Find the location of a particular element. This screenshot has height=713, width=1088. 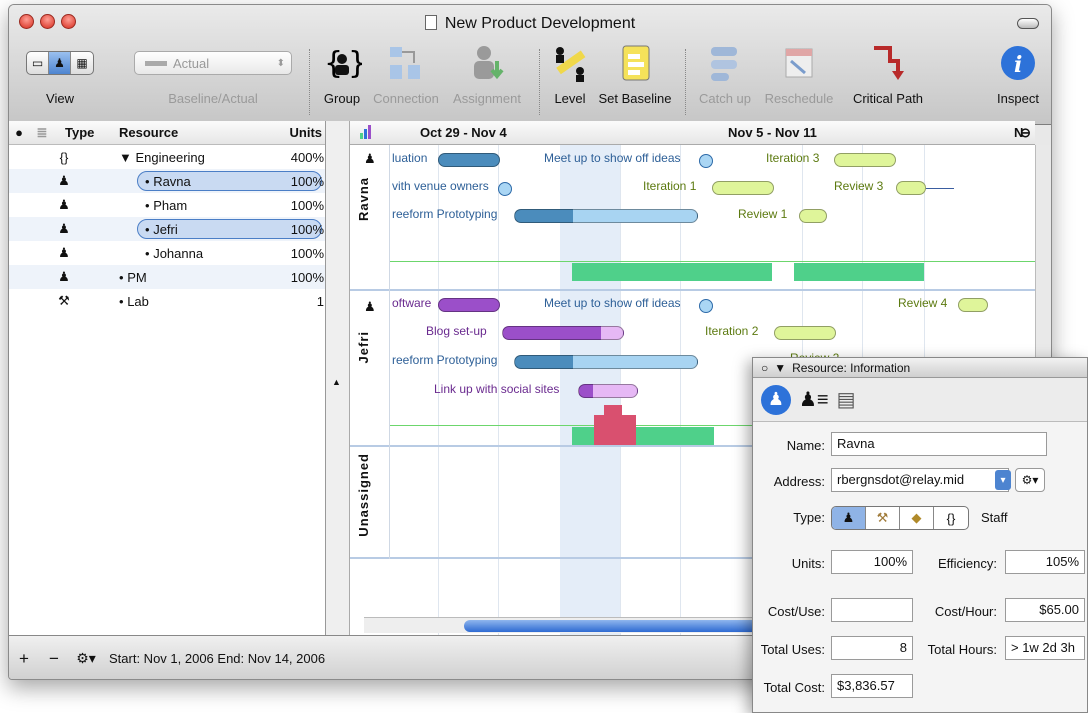

task-label: Iteration 3 is located at coordinates (792, 158).